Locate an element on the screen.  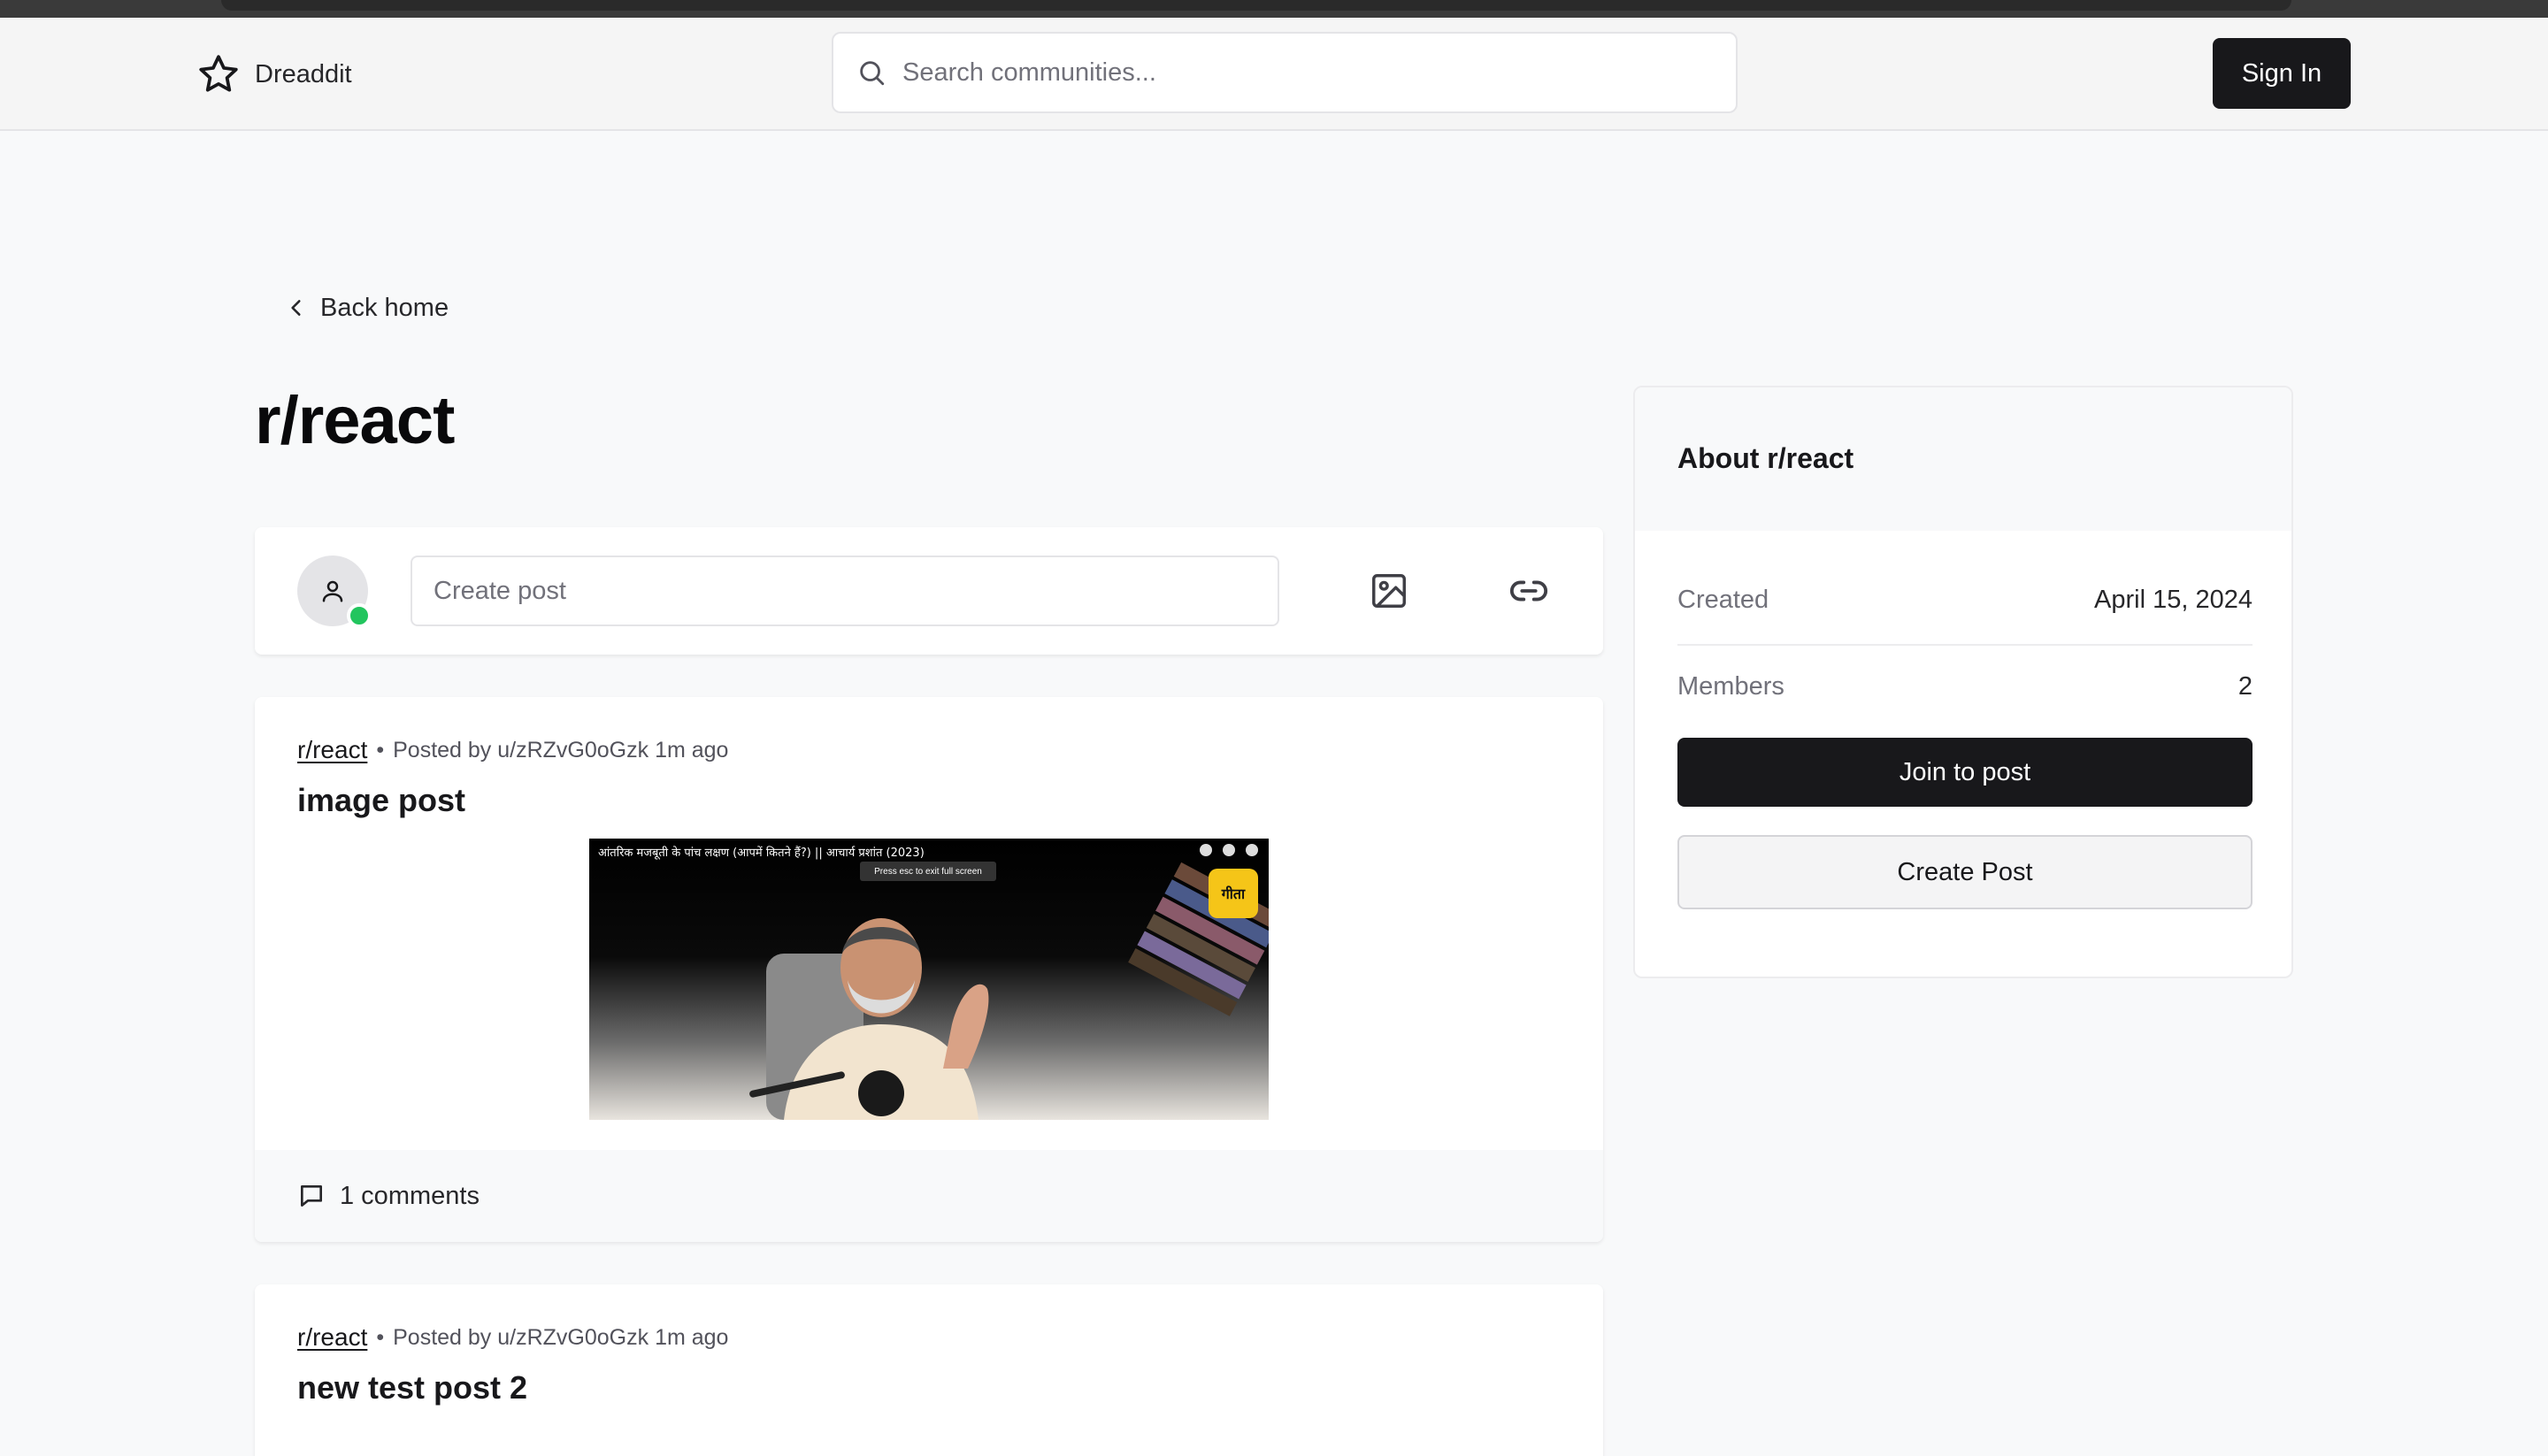
about-title: About r/react is located at coordinates (1765, 458).